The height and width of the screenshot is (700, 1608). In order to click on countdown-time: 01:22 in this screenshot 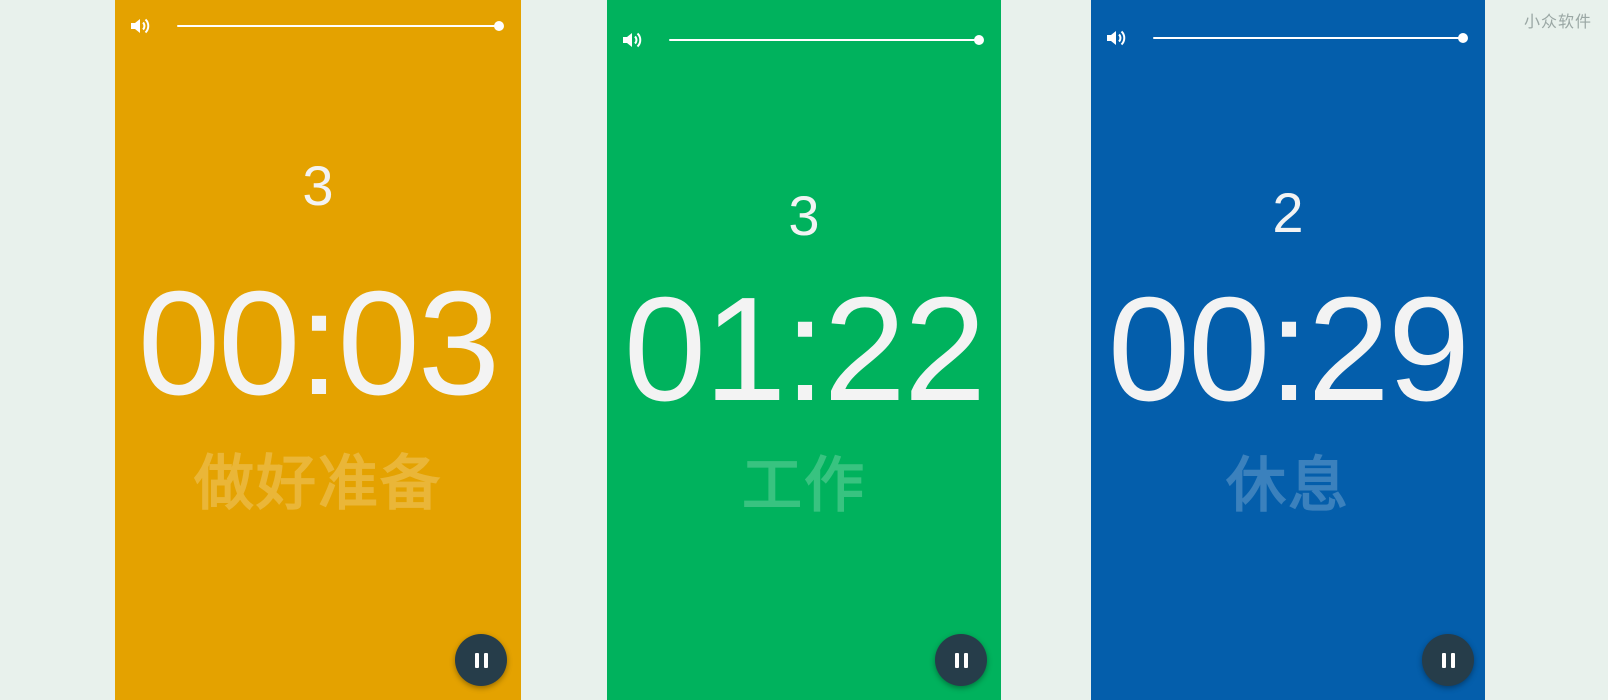, I will do `click(804, 349)`.